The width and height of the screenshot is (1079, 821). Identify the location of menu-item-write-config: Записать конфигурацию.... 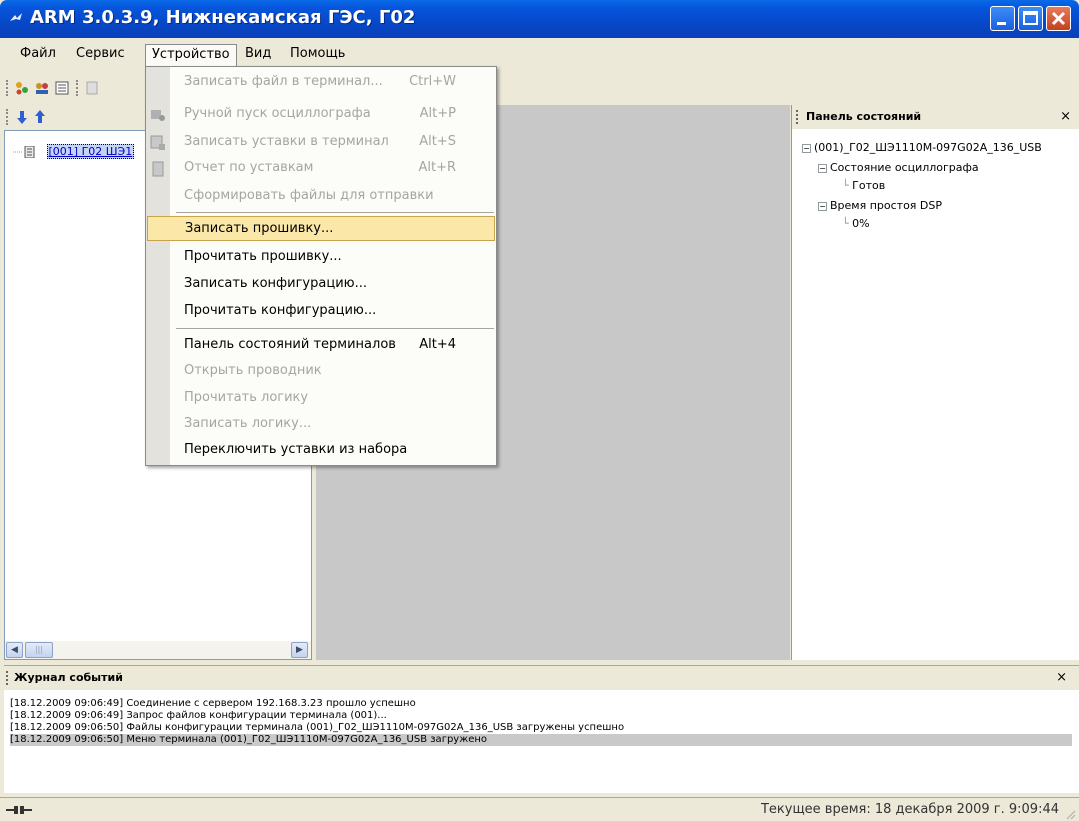
(333, 284).